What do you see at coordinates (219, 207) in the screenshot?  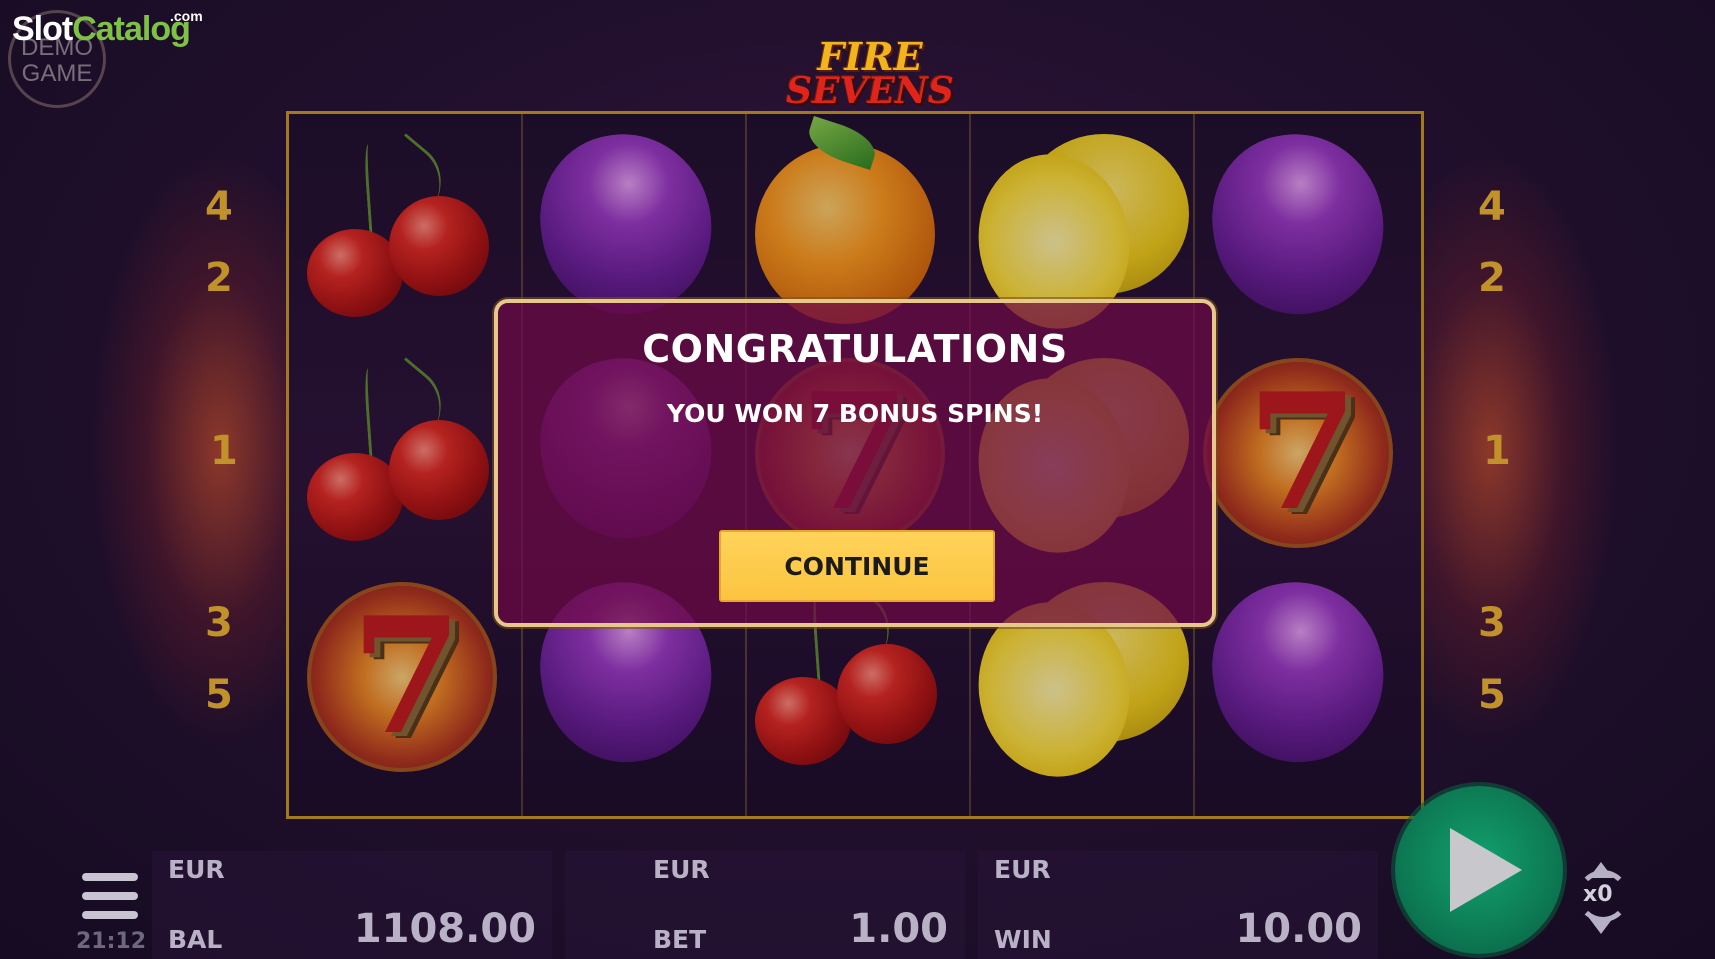 I see `payline-left-4: 4` at bounding box center [219, 207].